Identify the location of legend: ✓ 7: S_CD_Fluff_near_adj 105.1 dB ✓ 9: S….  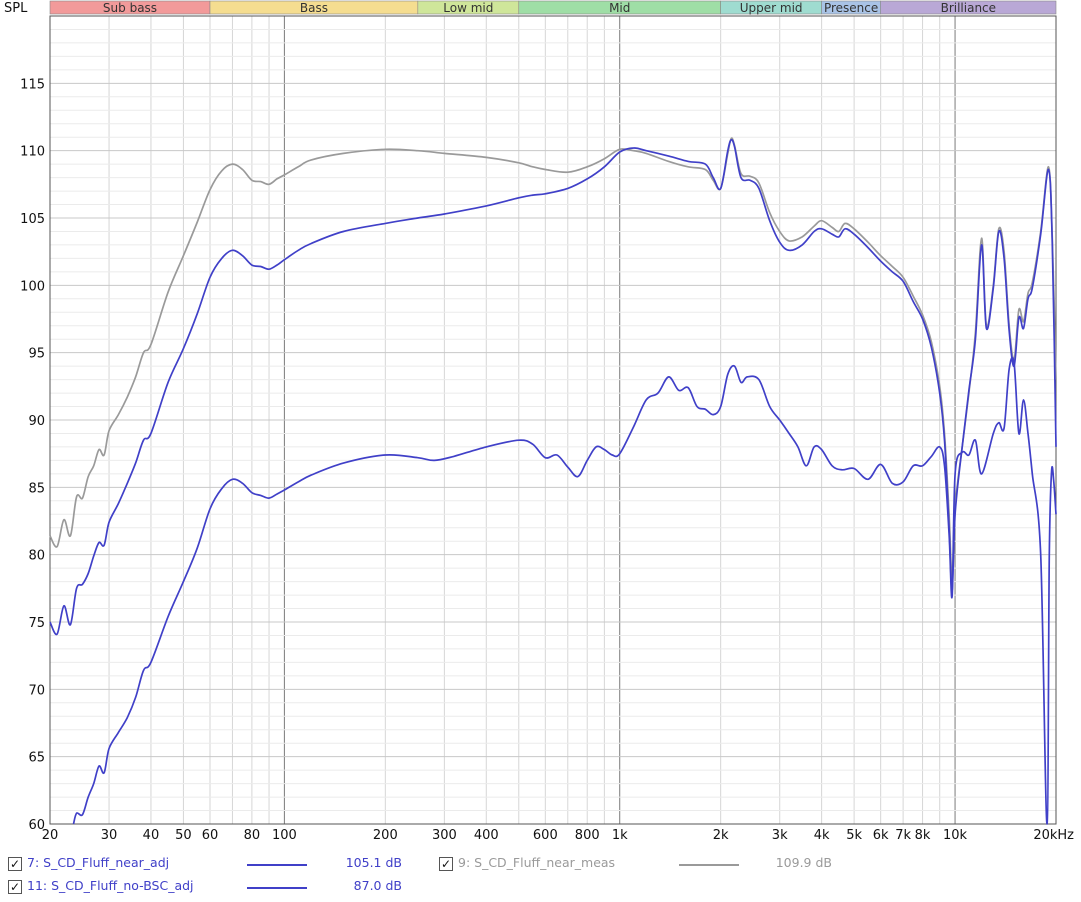
(540, 875).